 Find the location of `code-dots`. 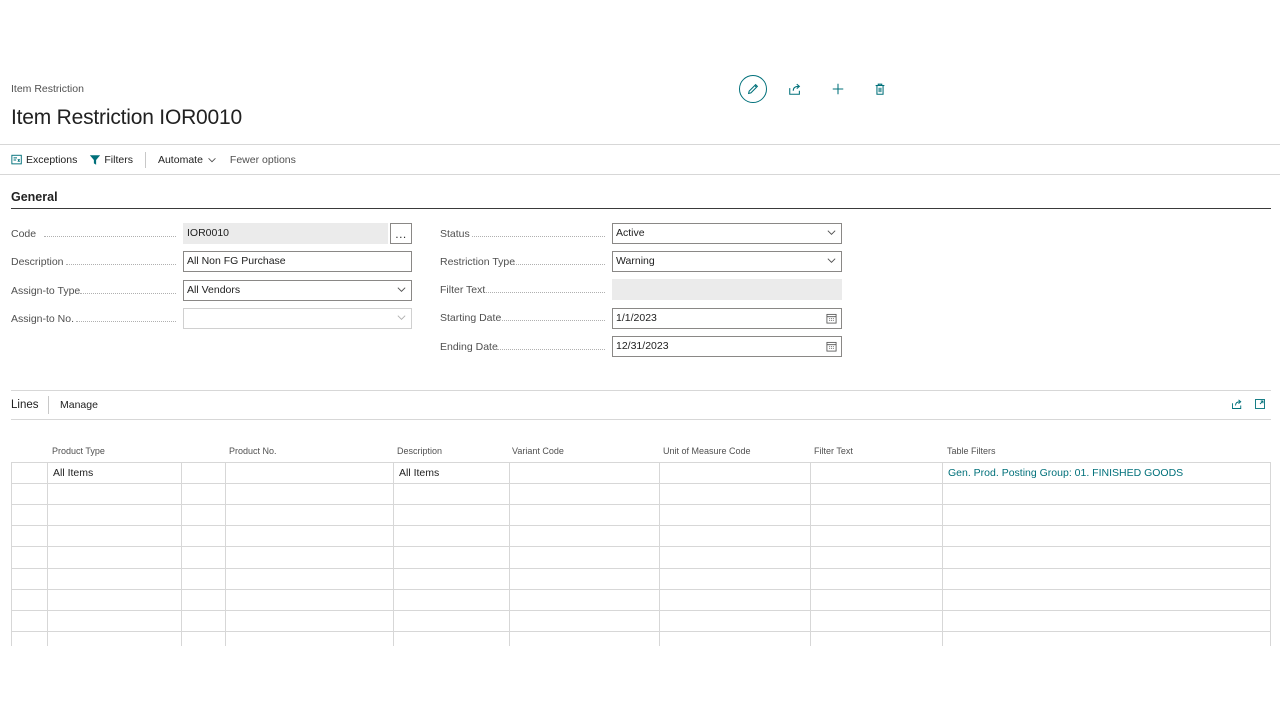

code-dots is located at coordinates (110, 236).